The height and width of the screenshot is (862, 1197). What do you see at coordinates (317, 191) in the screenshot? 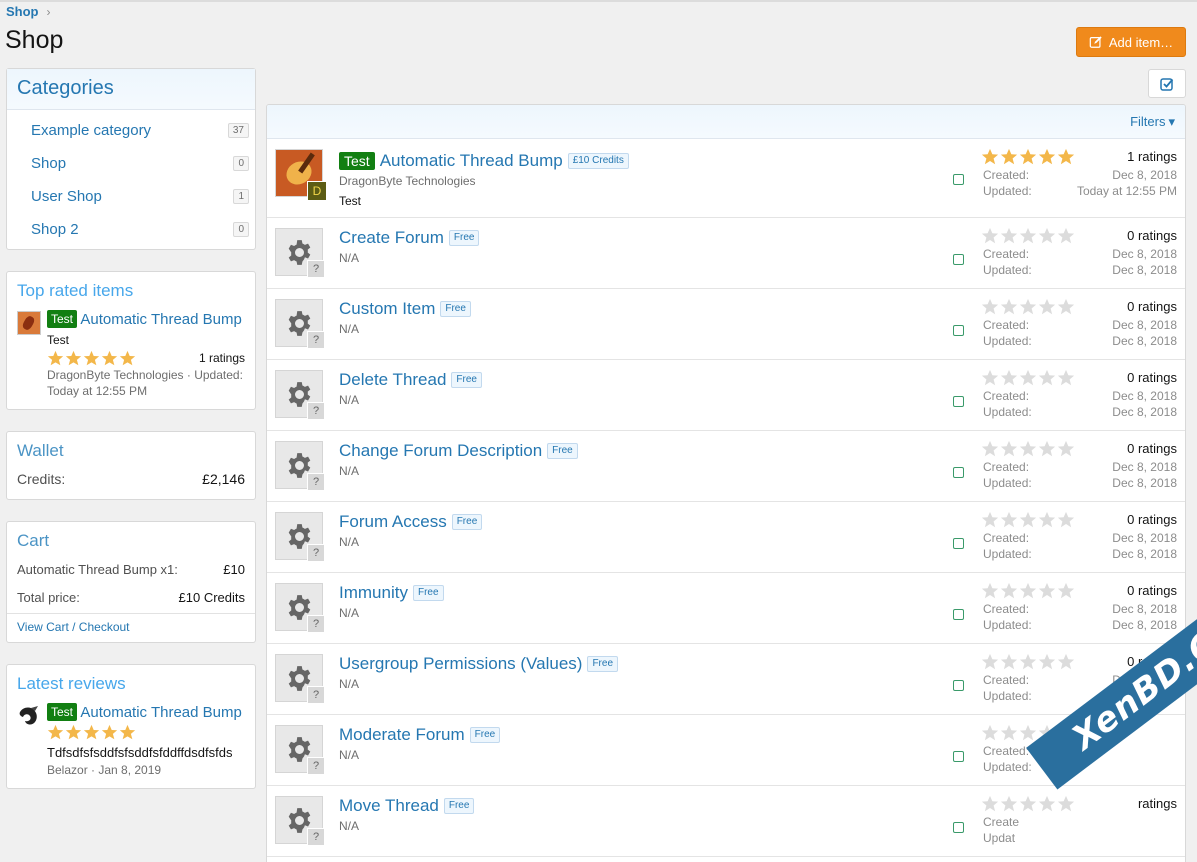
I see `author-avatar-badge: D` at bounding box center [317, 191].